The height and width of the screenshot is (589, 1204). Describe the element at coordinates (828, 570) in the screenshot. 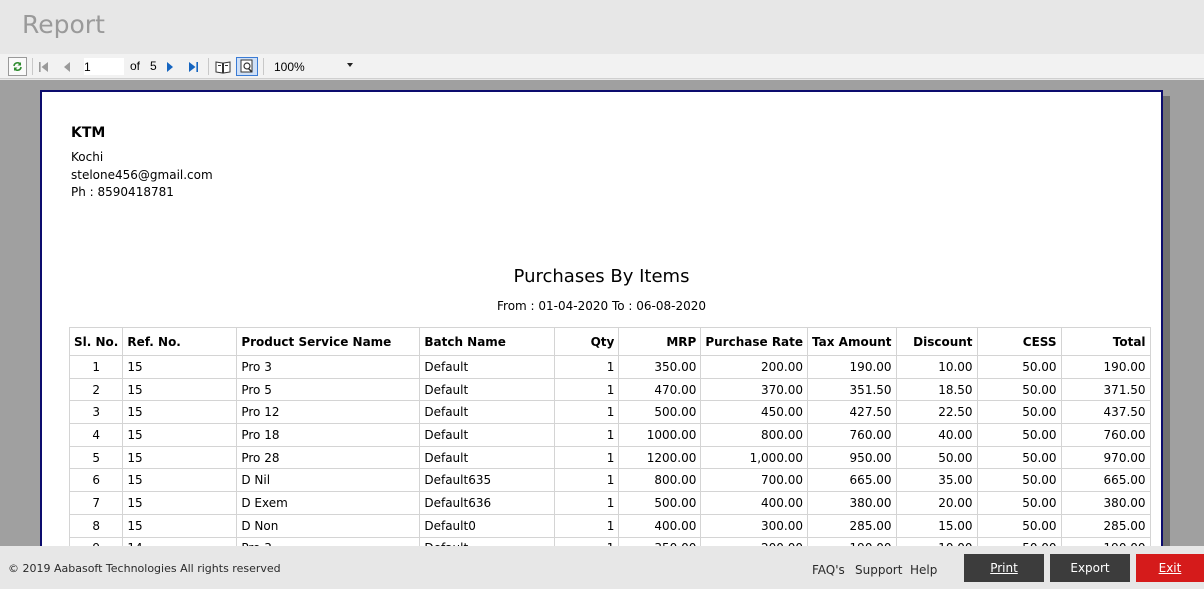

I see `faq-link: FAQ's` at that location.